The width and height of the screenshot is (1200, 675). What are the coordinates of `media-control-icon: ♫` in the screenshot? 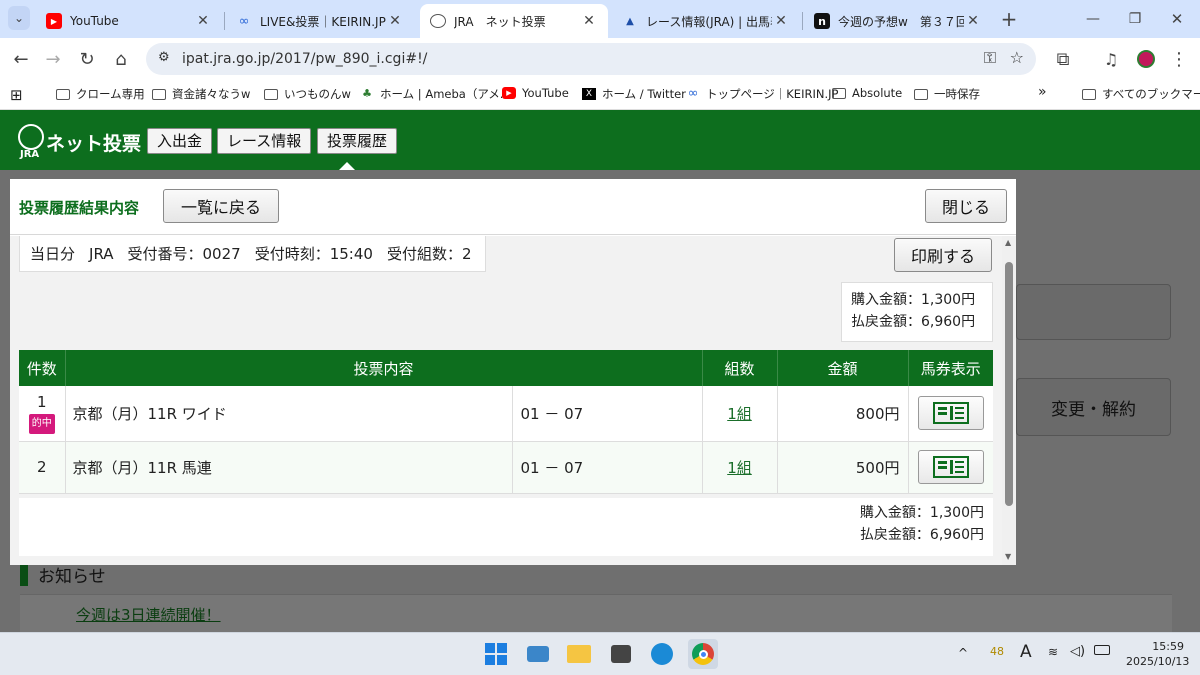 It's located at (1111, 59).